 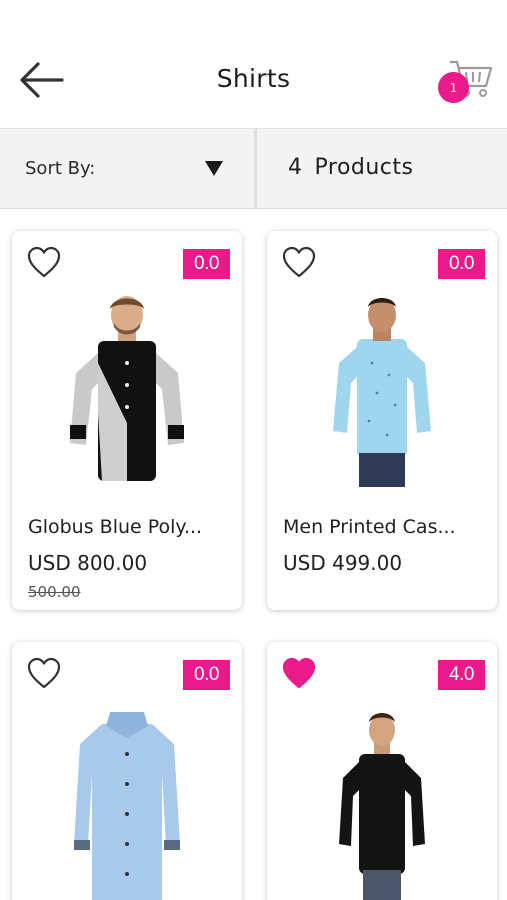 I want to click on rating-badge: 4.0, so click(x=461, y=675).